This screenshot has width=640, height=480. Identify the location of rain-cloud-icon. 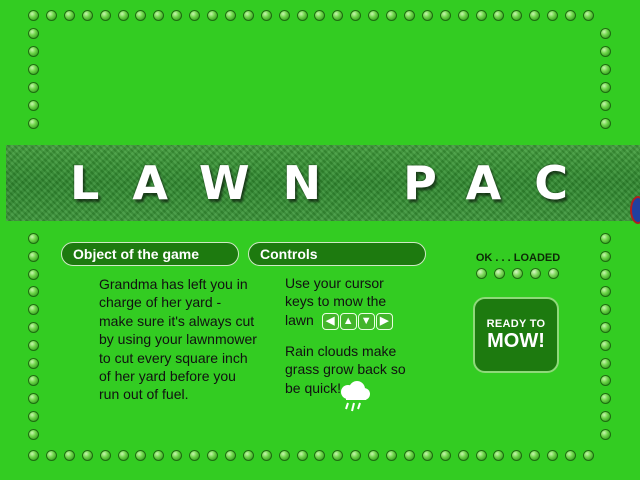
(355, 396).